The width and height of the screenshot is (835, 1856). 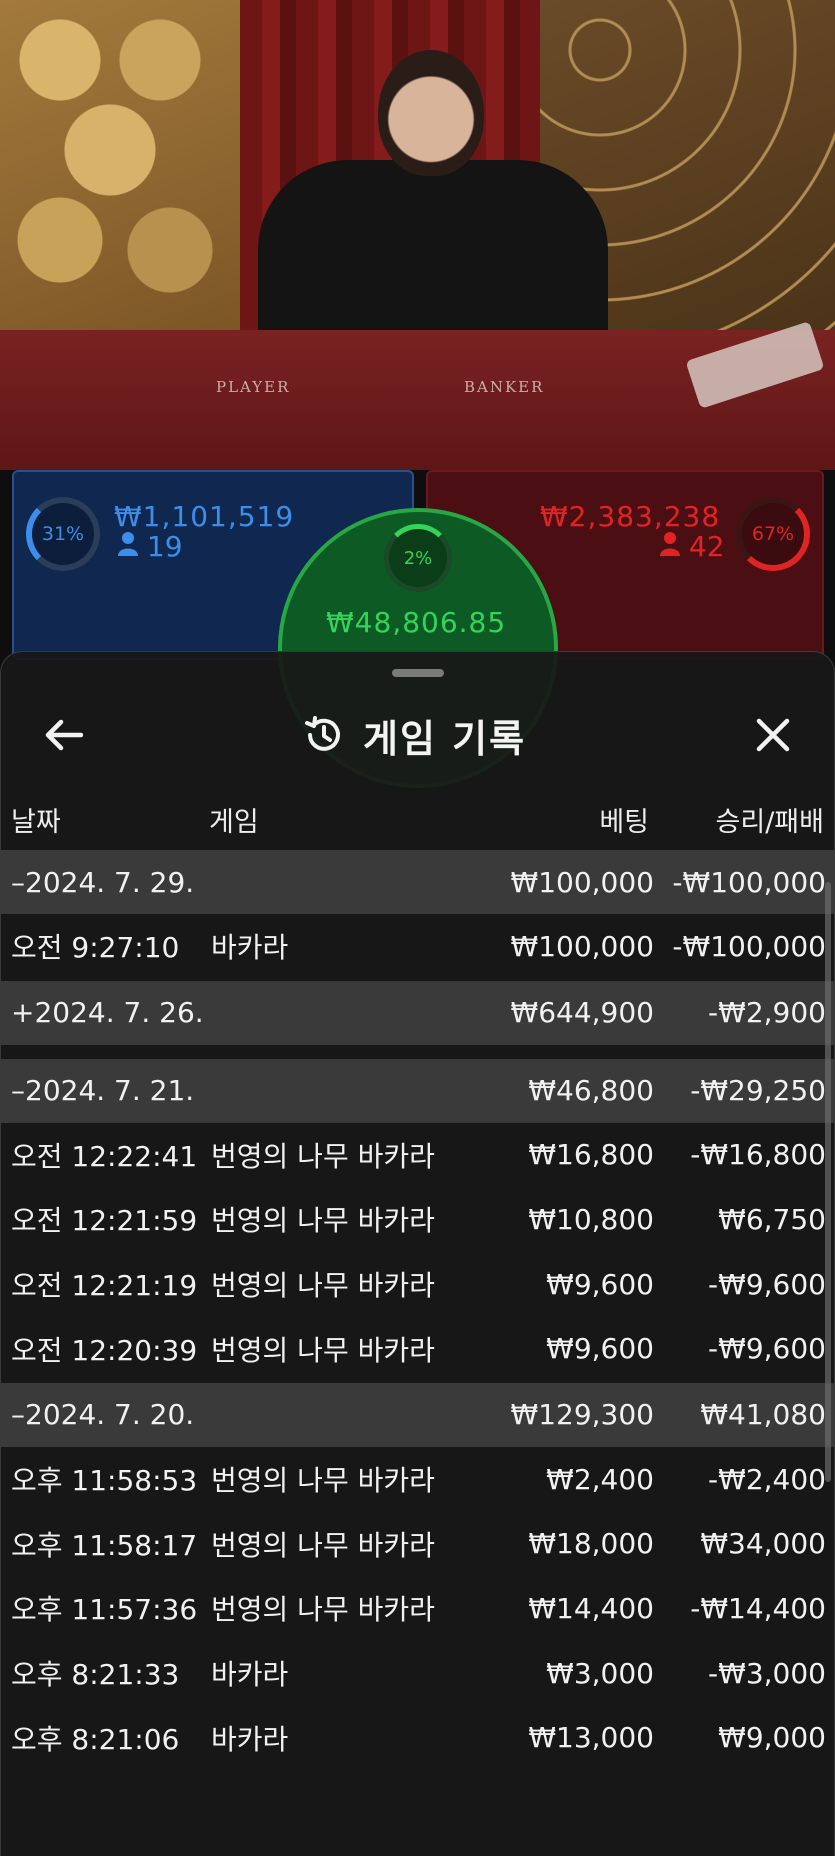 What do you see at coordinates (767, 1013) in the screenshot?
I see `win-loss-amount: -₩2,900` at bounding box center [767, 1013].